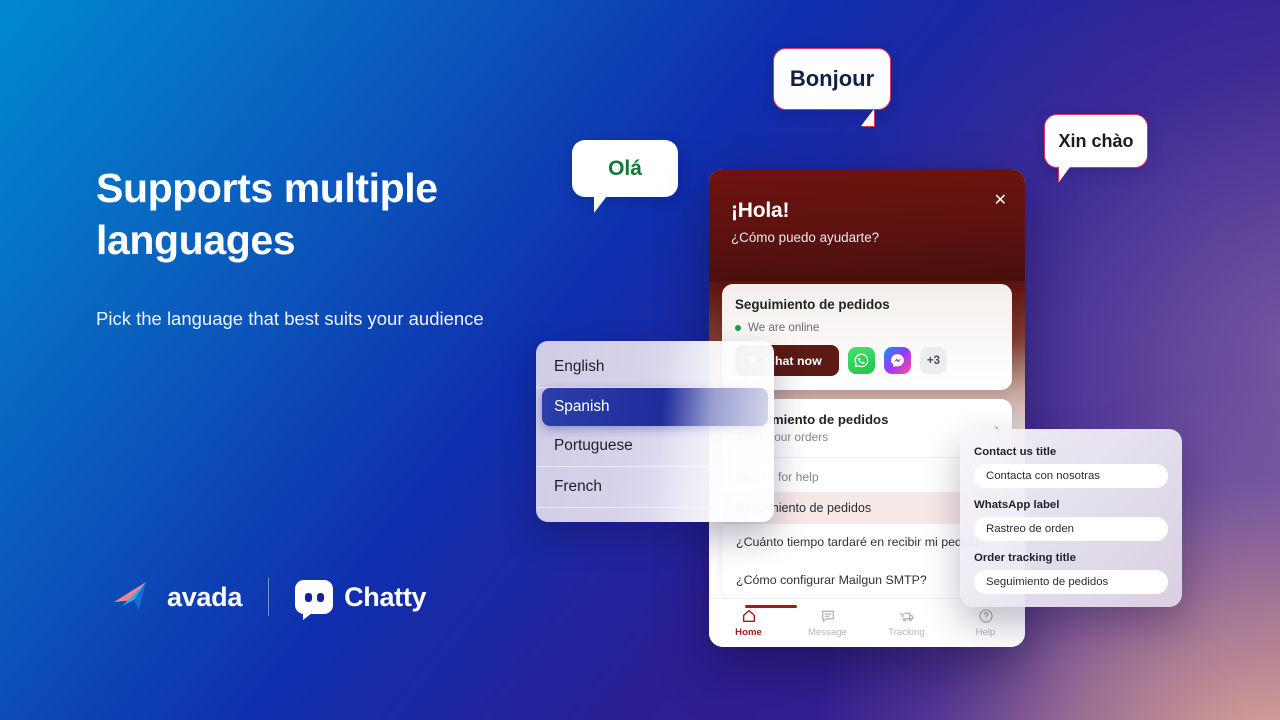 This screenshot has width=1280, height=720. Describe the element at coordinates (760, 210) in the screenshot. I see `greeting-title: ¡Hola!` at that location.